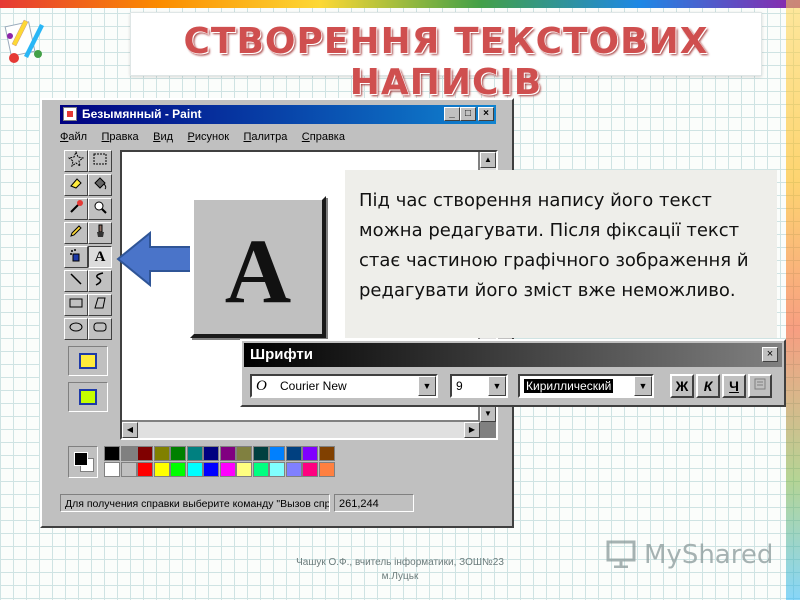 This screenshot has height=600, width=800. What do you see at coordinates (569, 386) in the screenshot?
I see `script-value: Кириллический` at bounding box center [569, 386].